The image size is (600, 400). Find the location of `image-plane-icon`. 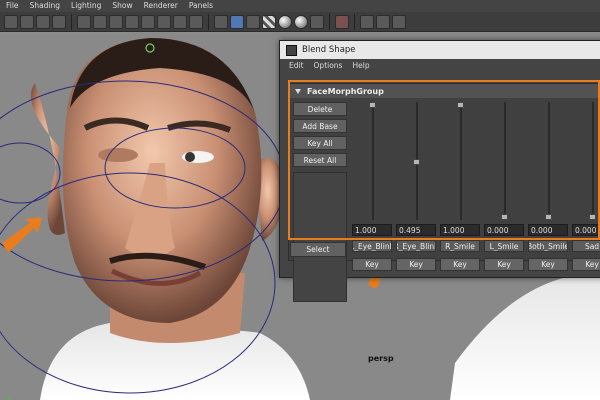

image-plane-icon is located at coordinates (59, 21).